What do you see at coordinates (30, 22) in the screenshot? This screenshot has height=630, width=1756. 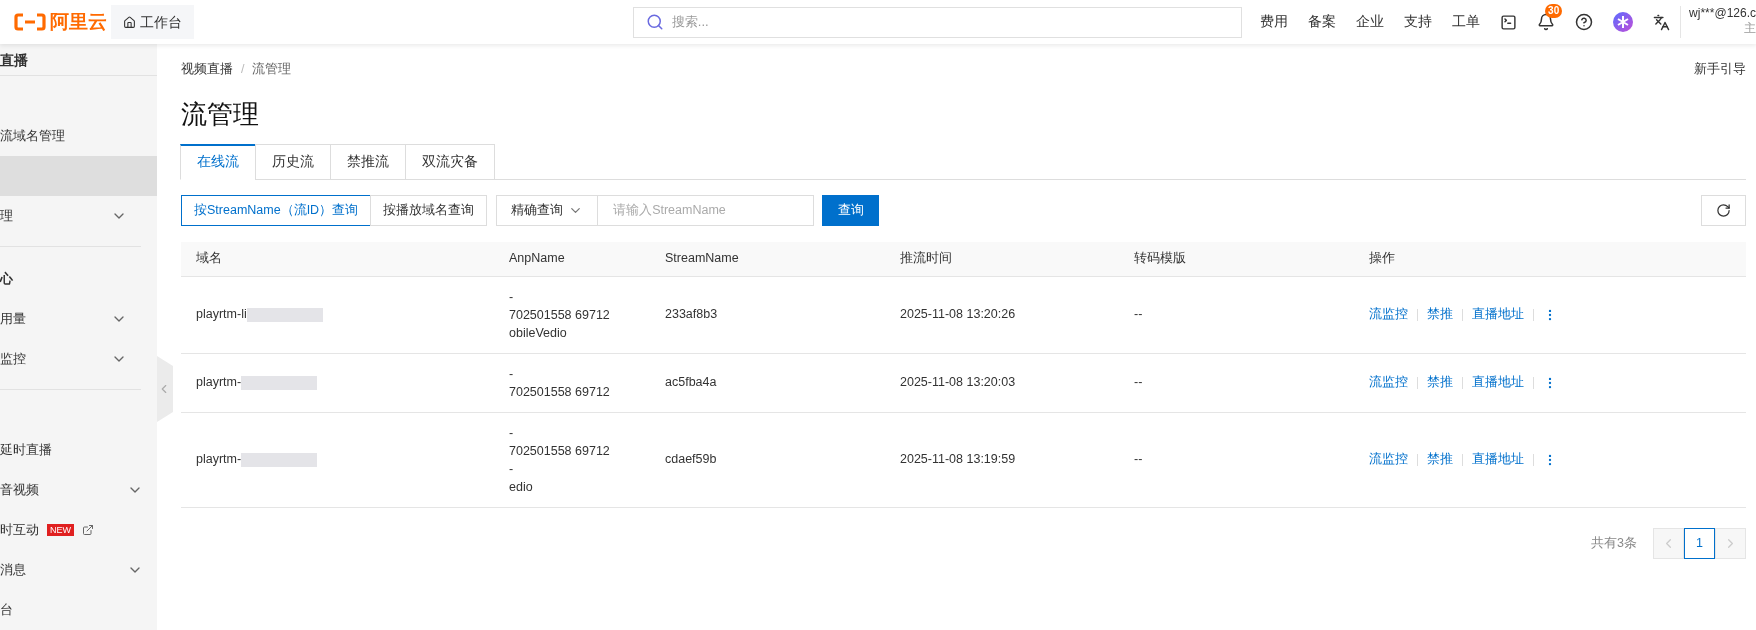 I see `logo-icon` at bounding box center [30, 22].